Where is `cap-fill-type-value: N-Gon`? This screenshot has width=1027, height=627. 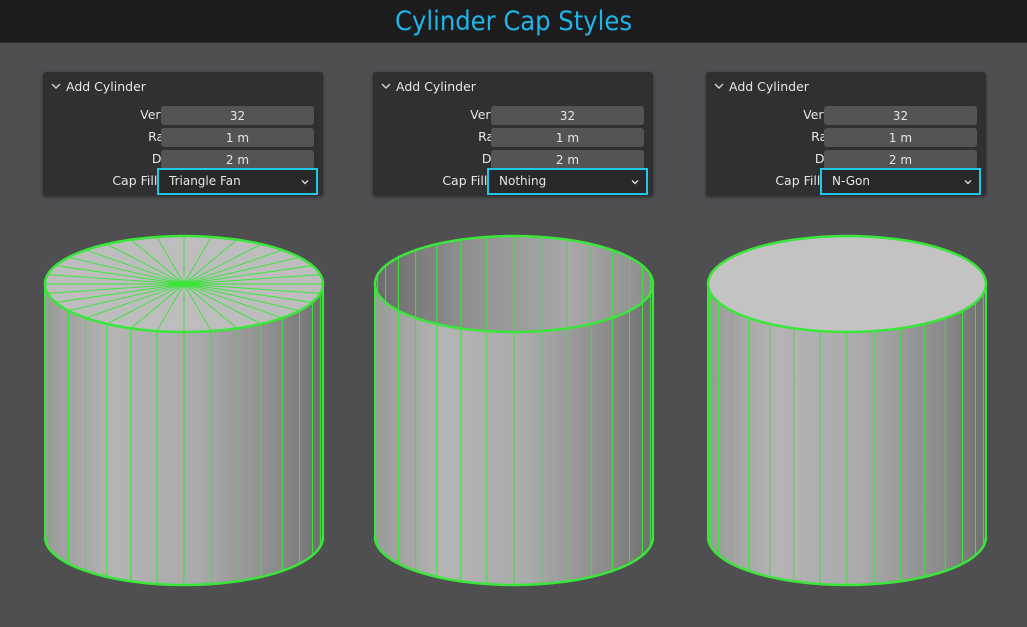 cap-fill-type-value: N-Gon is located at coordinates (851, 181).